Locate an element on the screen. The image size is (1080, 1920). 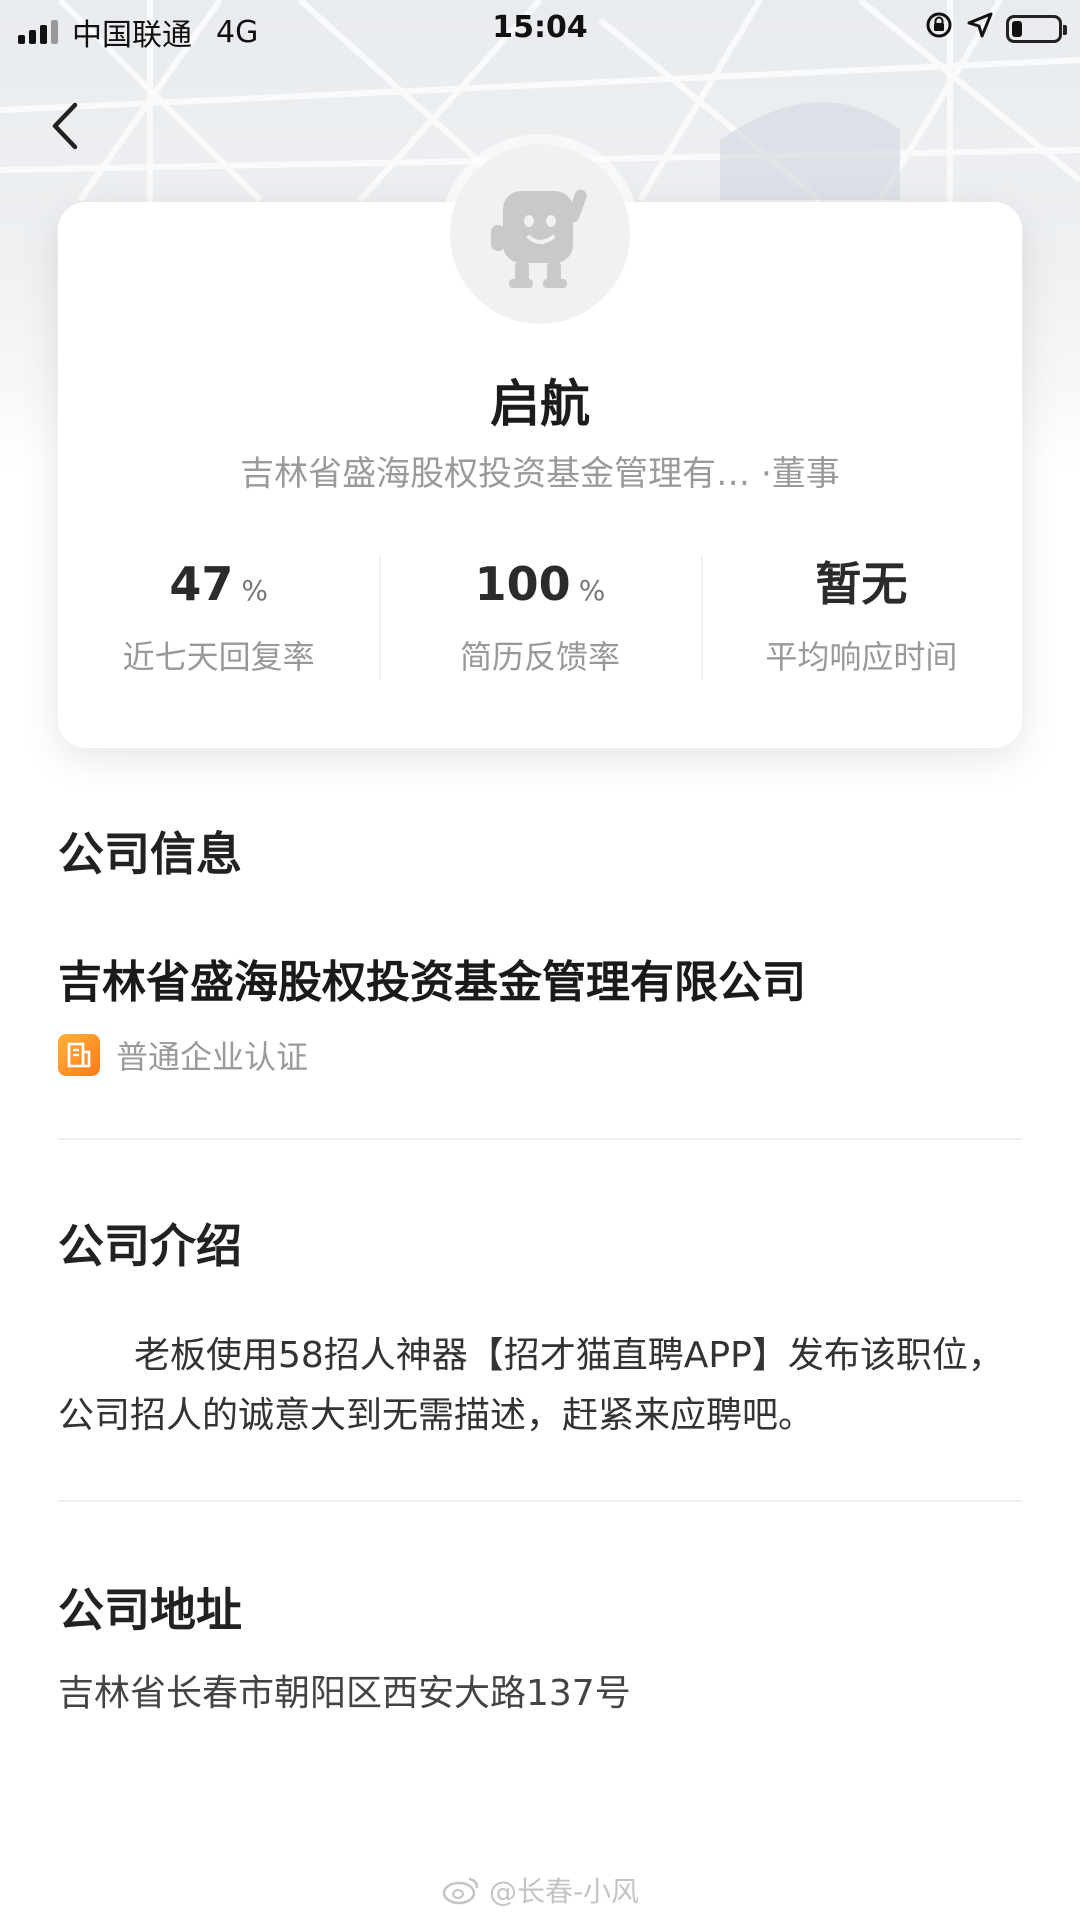
recruiter-company-title: 吉林省盛海股权投资基金管理有… ·董事 is located at coordinates (540, 474).